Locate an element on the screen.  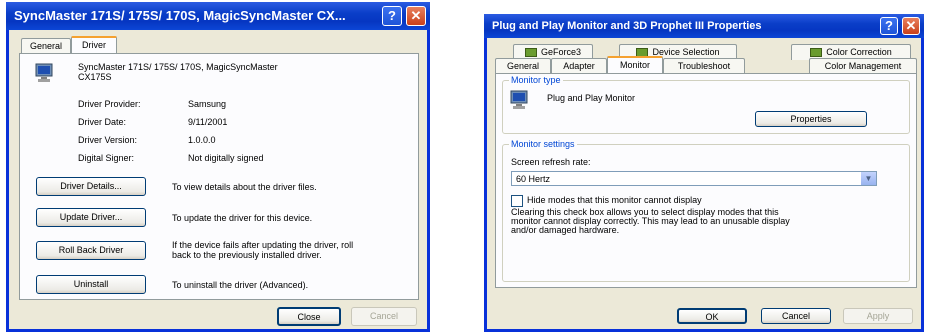
uninstall-description: To uninstall the driver (Advanced). is located at coordinates (240, 285).